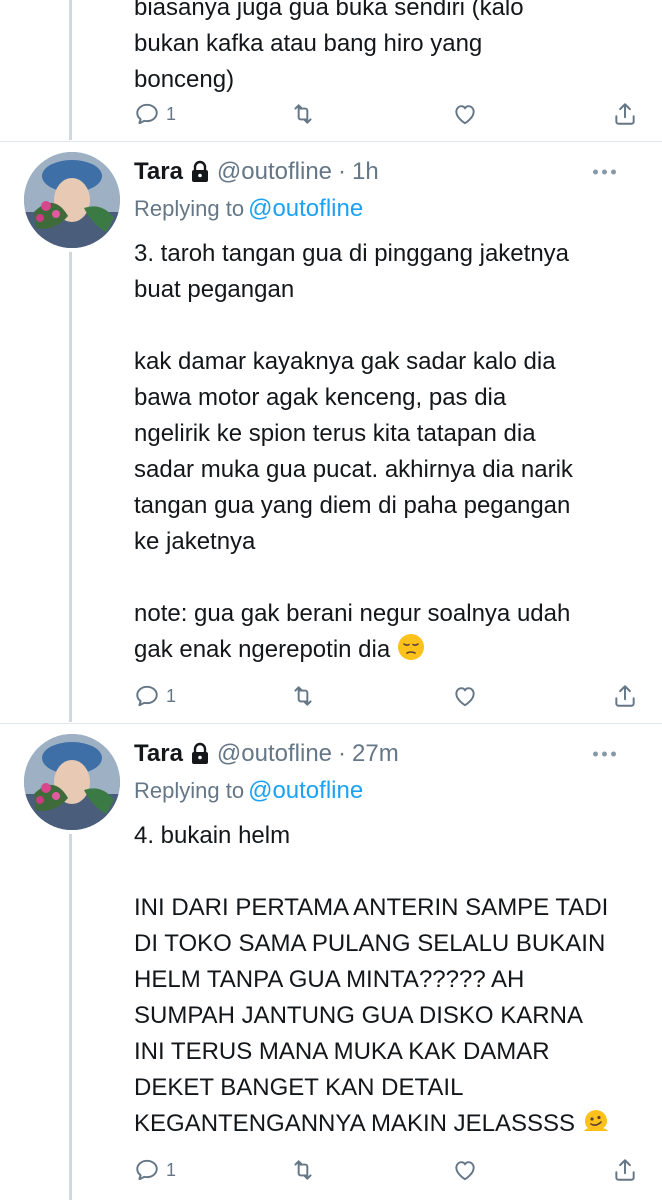 The image size is (662, 1200). Describe the element at coordinates (411, 652) in the screenshot. I see `pensive-face-emoji` at that location.